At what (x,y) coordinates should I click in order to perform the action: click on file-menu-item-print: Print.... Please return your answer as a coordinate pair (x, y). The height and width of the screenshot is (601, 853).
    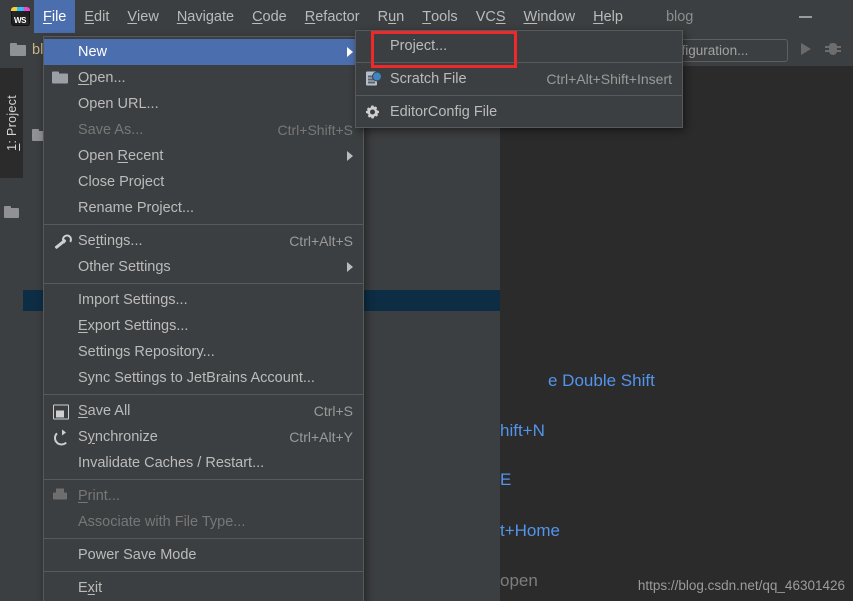
    Looking at the image, I should click on (203, 496).